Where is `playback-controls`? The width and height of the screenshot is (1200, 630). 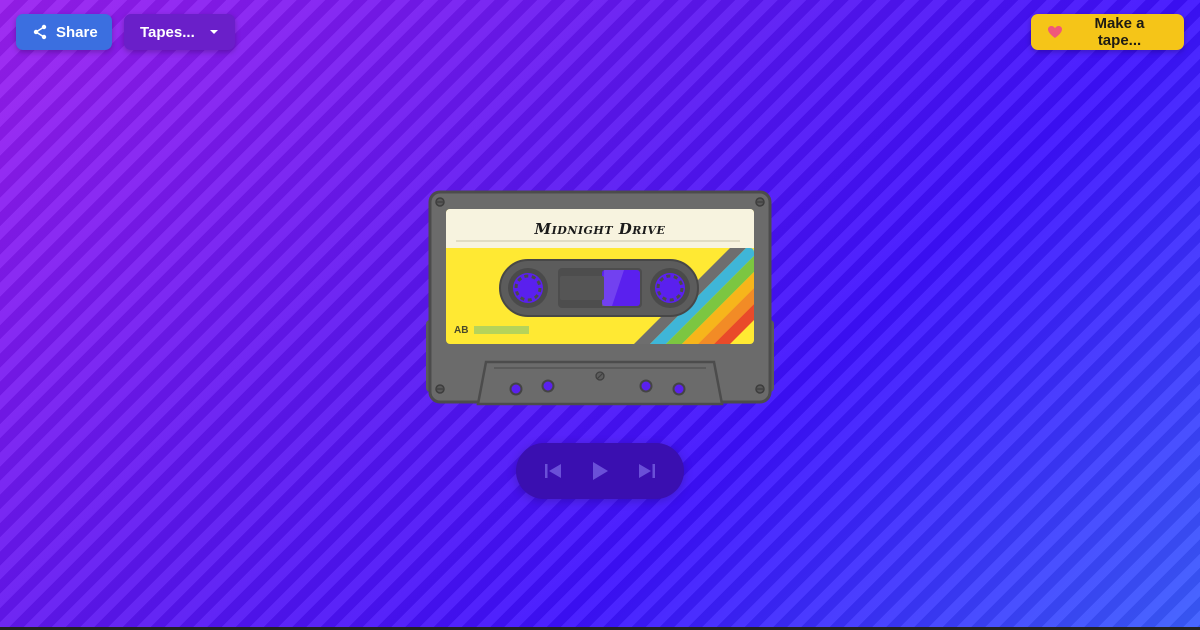 playback-controls is located at coordinates (600, 471).